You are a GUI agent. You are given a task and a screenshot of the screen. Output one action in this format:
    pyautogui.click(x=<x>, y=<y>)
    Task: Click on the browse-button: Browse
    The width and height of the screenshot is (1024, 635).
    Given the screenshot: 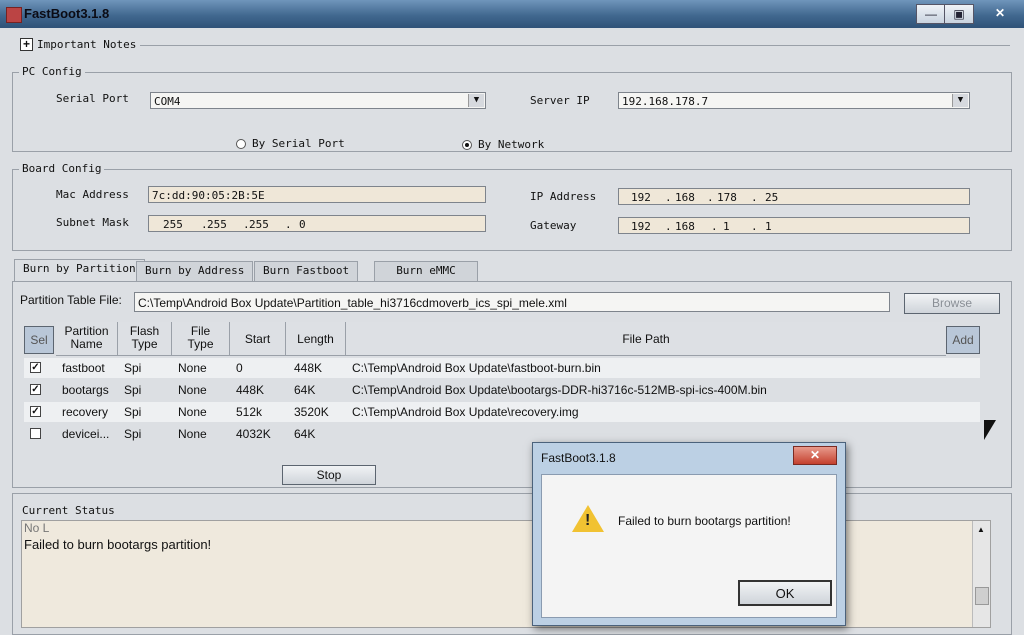 What is the action you would take?
    pyautogui.click(x=952, y=303)
    